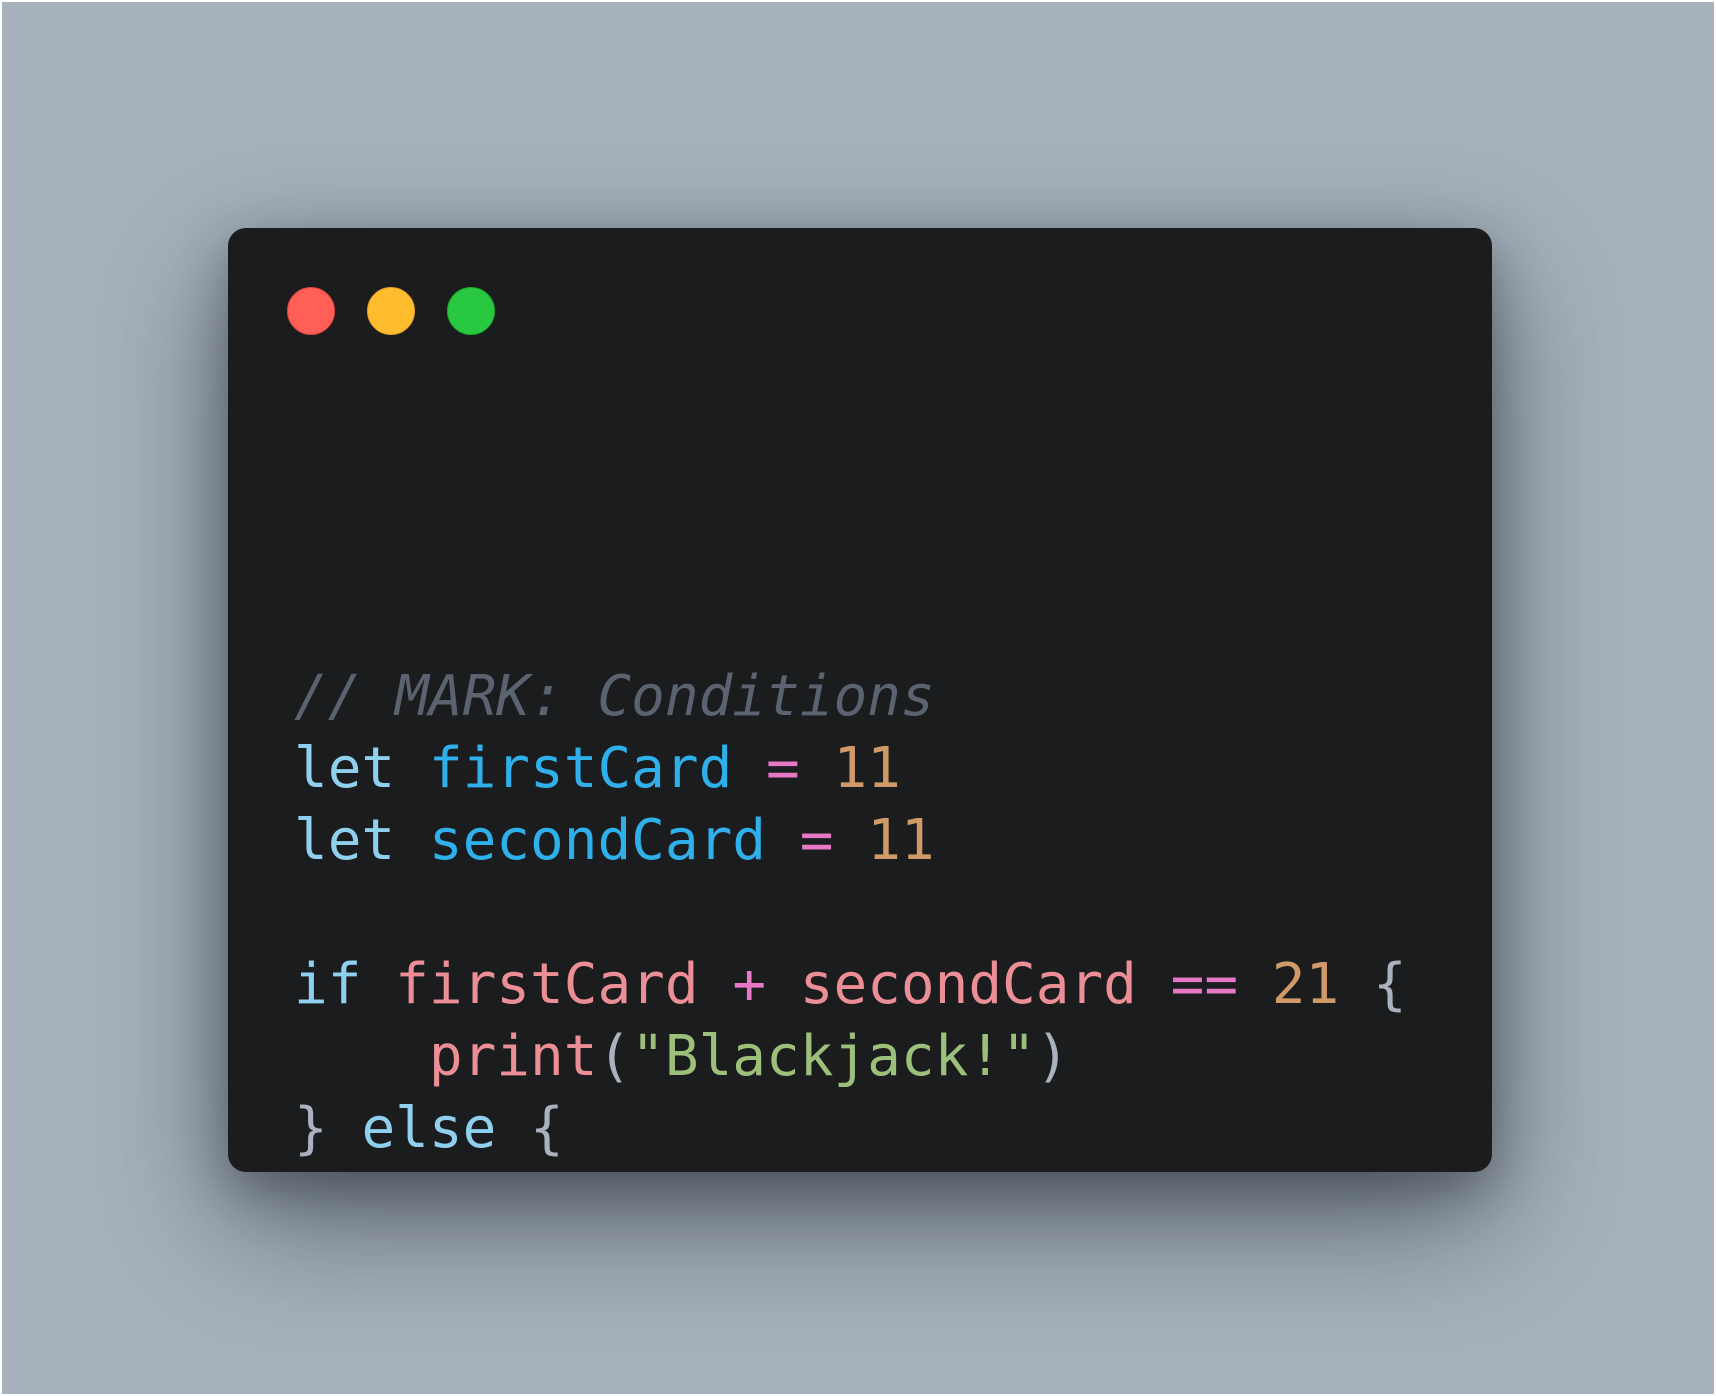 The width and height of the screenshot is (1716, 1396). Describe the element at coordinates (850, 841) in the screenshot. I see `code-line: let secondCard = 11` at that location.